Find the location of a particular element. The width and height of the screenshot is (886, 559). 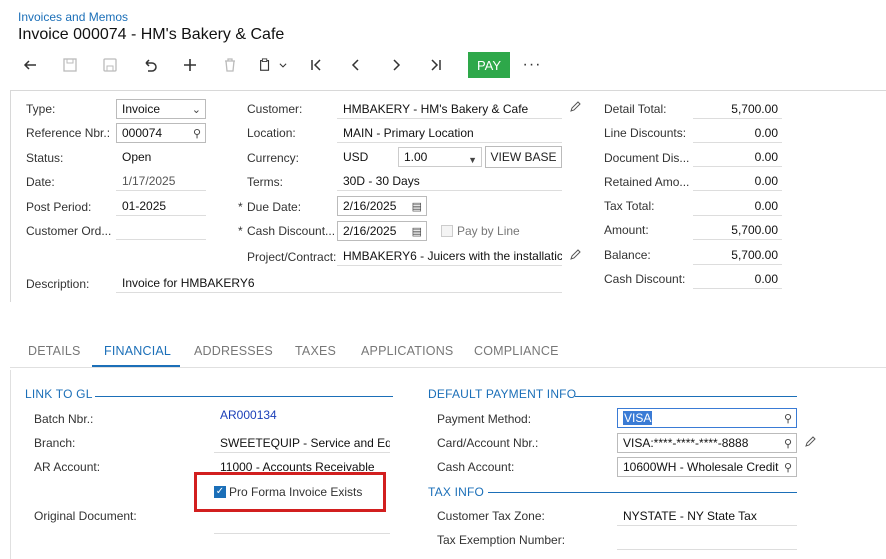

default-payment-info-heading: DEFAULT PAYMENT INFO is located at coordinates (502, 394).